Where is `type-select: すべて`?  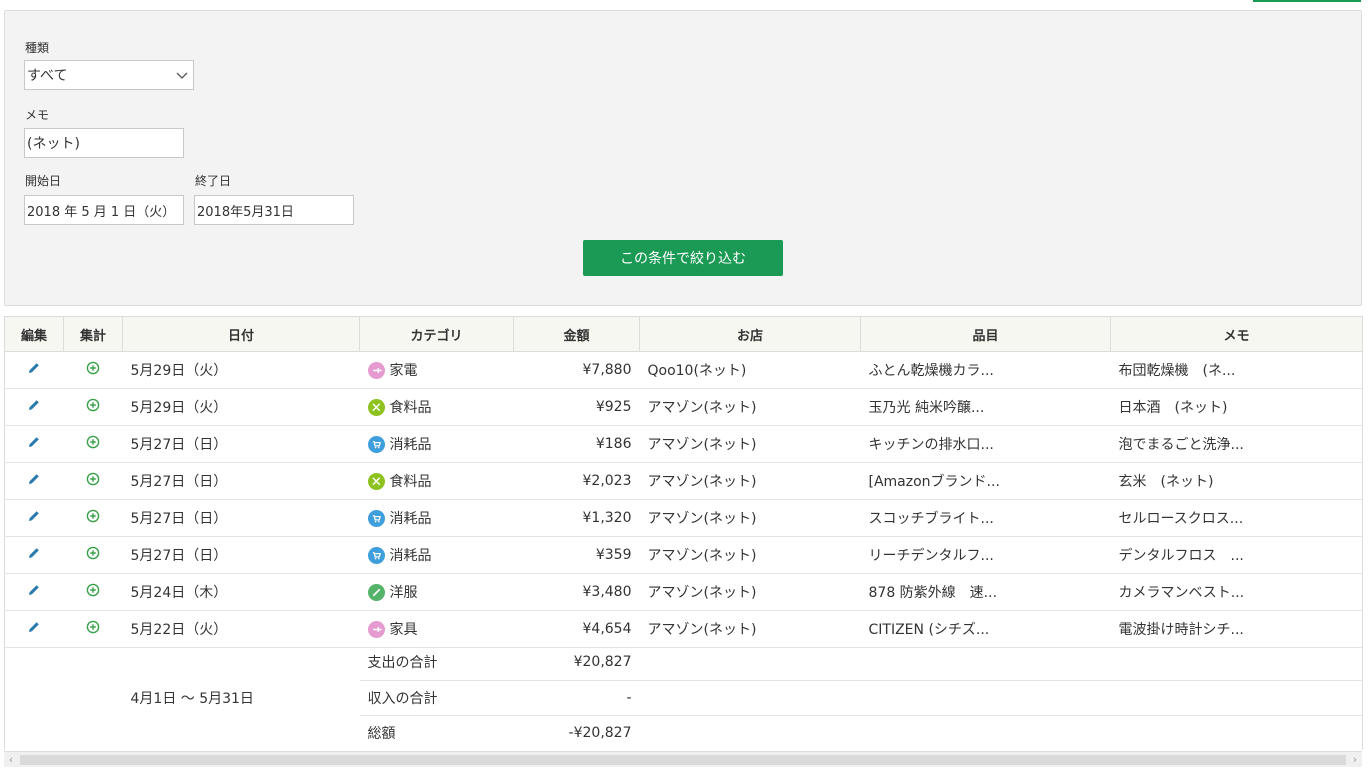 type-select: すべて is located at coordinates (109, 75).